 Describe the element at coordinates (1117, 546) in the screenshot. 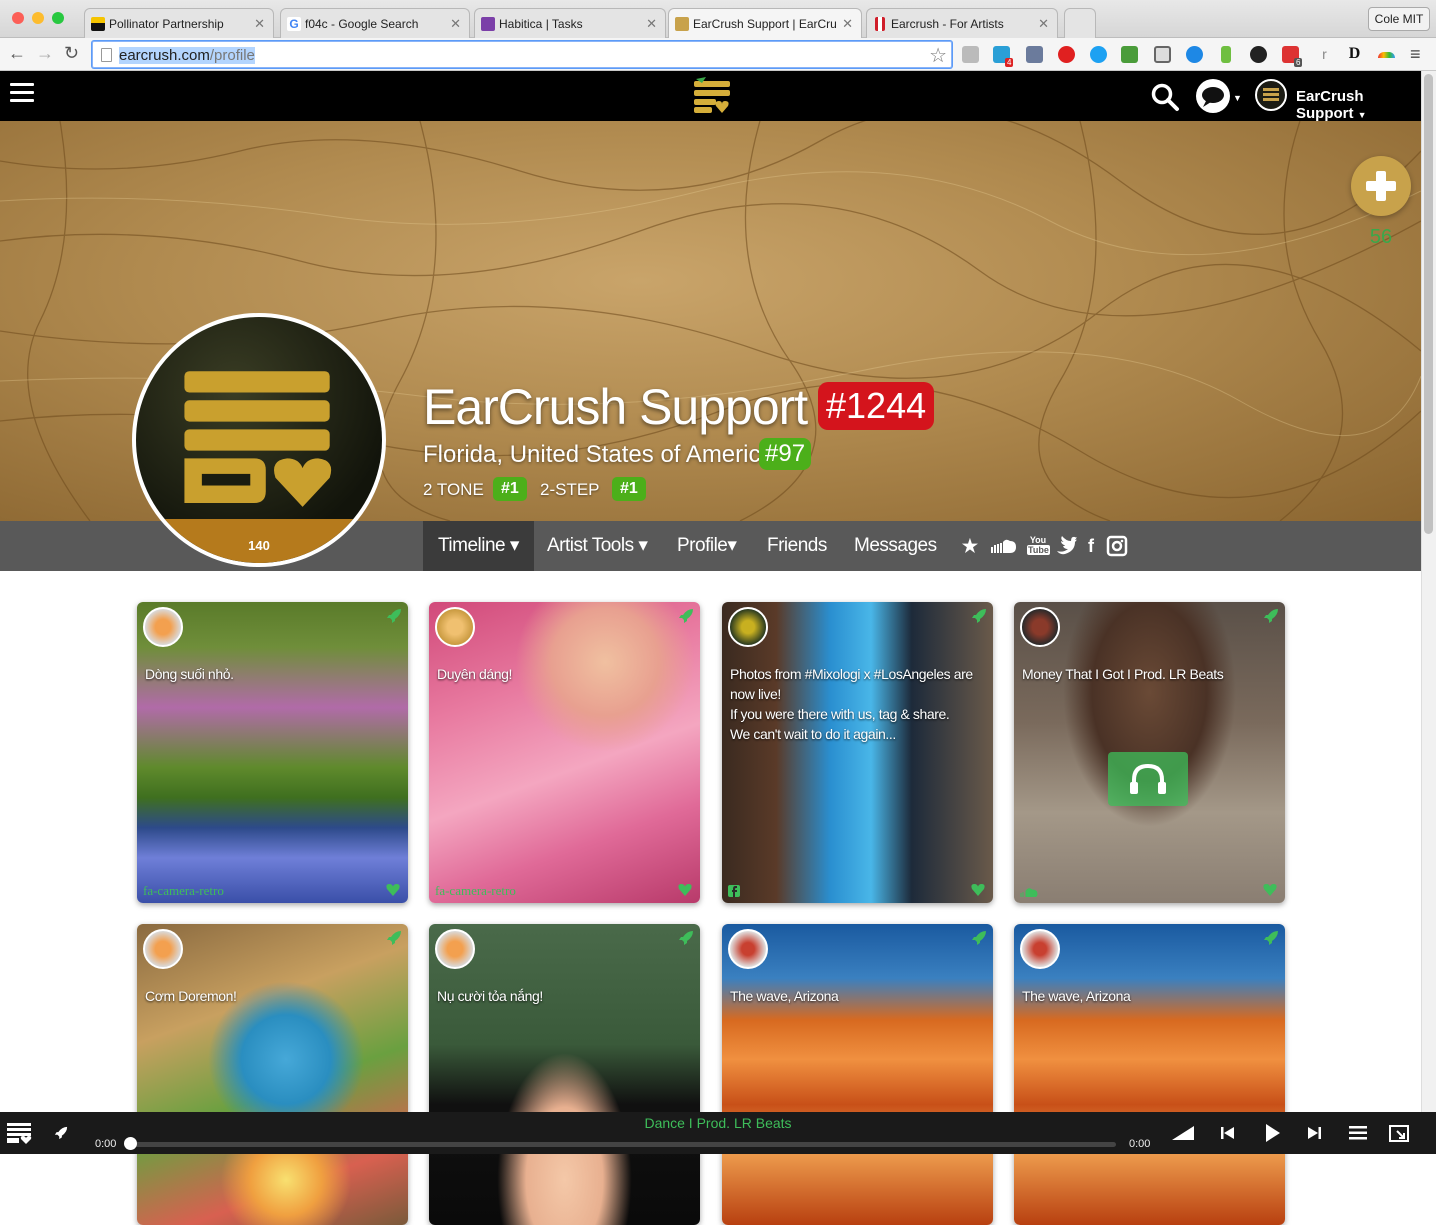

I see `instagram-icon` at that location.